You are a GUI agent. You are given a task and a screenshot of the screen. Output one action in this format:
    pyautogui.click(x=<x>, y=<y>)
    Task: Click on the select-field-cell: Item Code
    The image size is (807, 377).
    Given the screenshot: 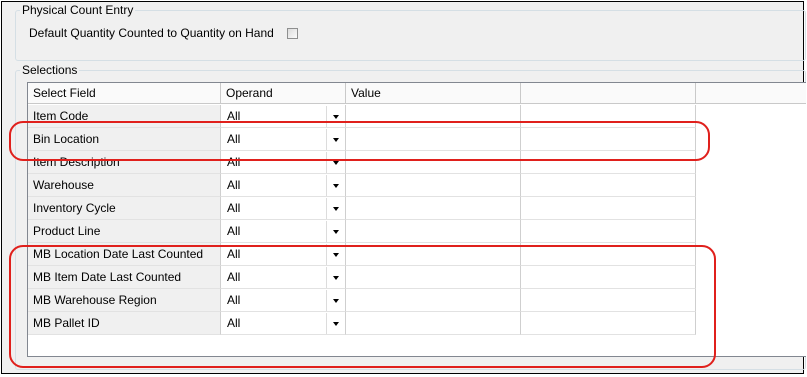 What is the action you would take?
    pyautogui.click(x=124, y=116)
    